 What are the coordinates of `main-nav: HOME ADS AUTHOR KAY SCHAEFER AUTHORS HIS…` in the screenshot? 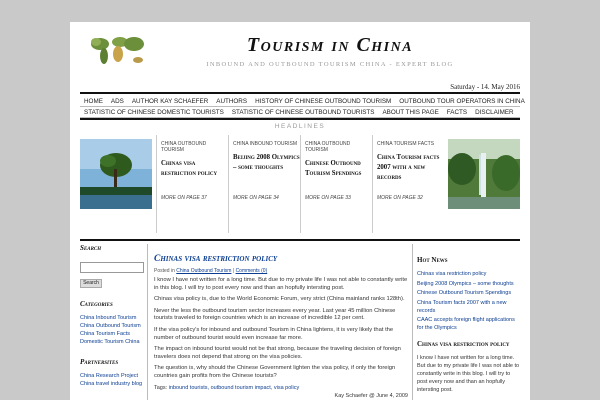 It's located at (302, 107).